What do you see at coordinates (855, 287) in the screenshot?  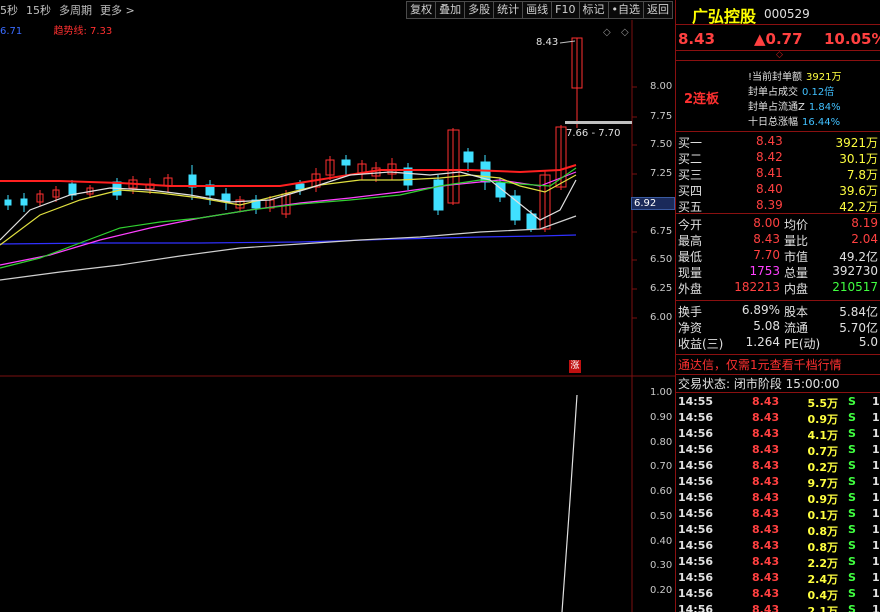 I see `stat-value: 210517` at bounding box center [855, 287].